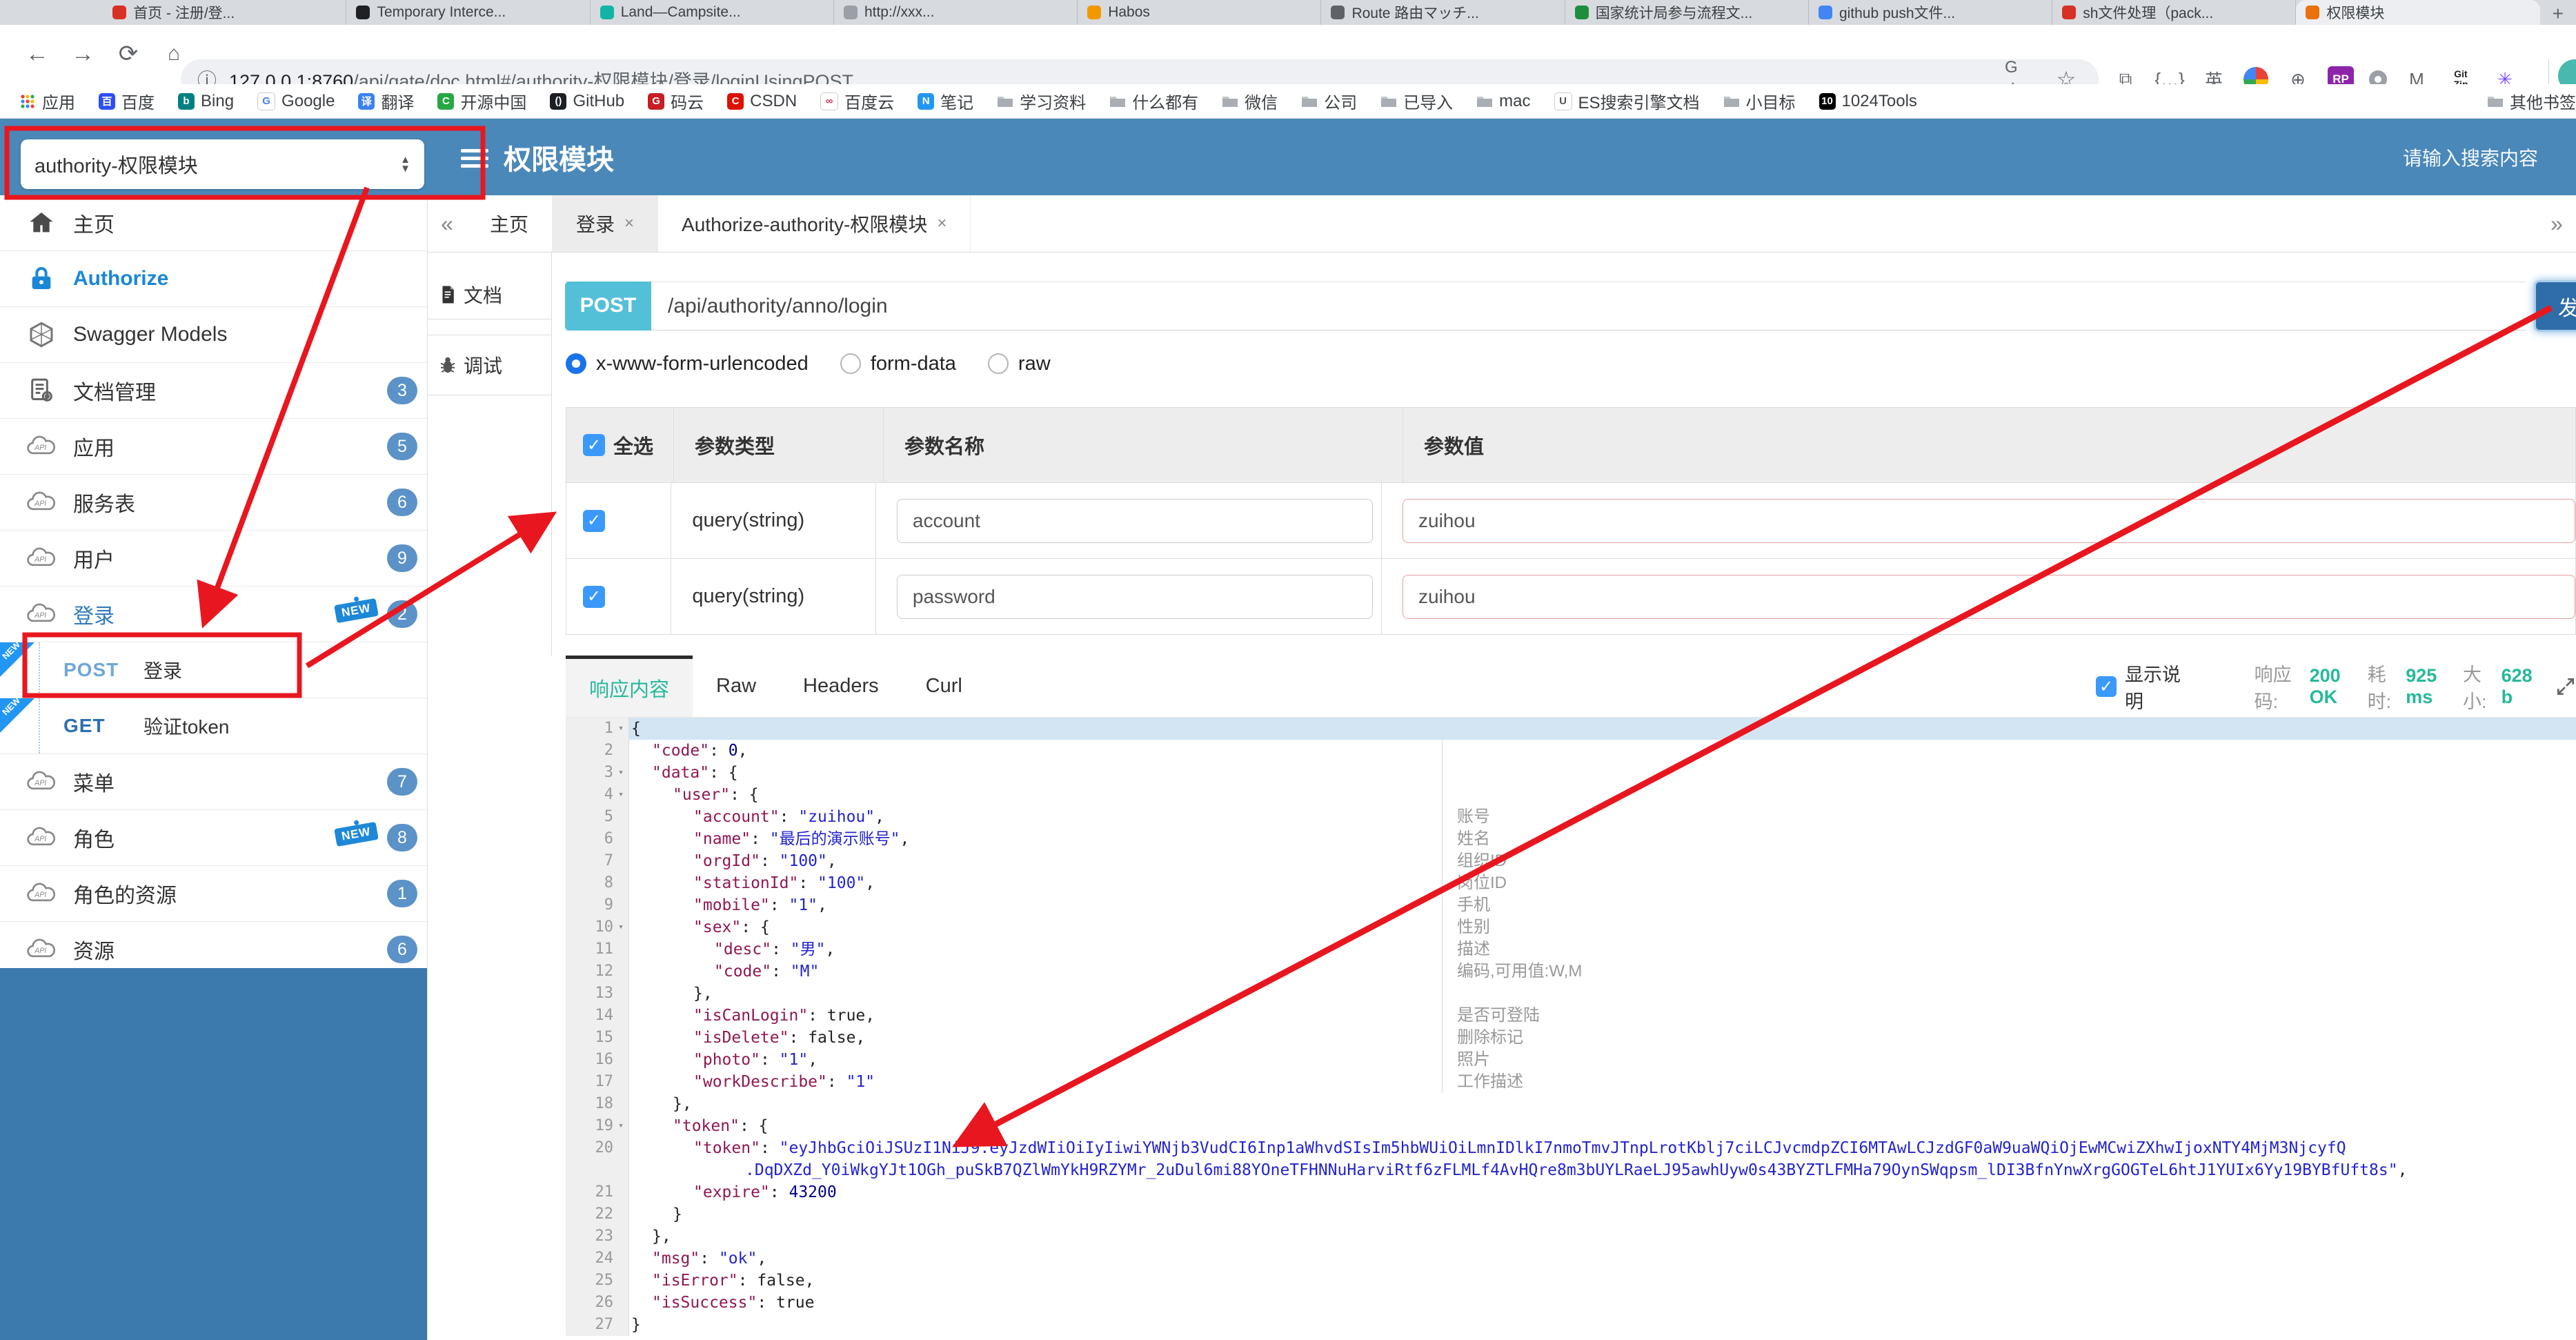 This screenshot has width=2576, height=1340. What do you see at coordinates (150, 334) in the screenshot?
I see `sidebar-item-label: Swagger Models` at bounding box center [150, 334].